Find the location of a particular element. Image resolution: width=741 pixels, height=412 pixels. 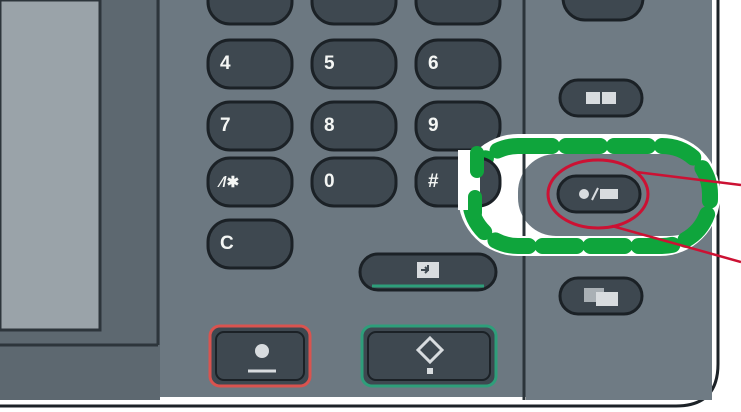

simple-screen-button is located at coordinates (601, 296).